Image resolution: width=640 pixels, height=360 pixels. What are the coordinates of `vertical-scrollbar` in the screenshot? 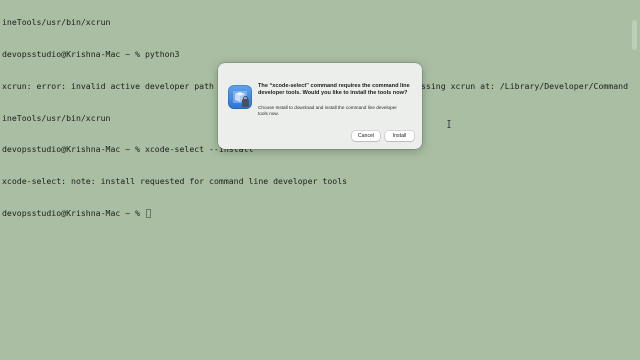 It's located at (634, 180).